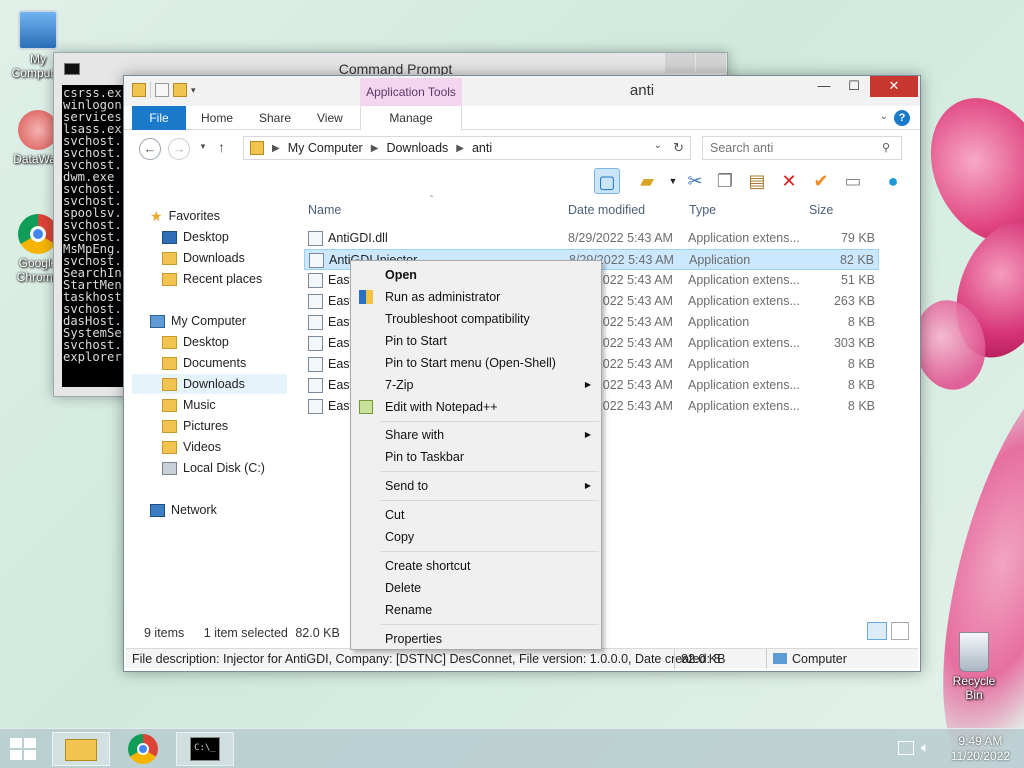 The height and width of the screenshot is (768, 1024). I want to click on menu-rename: Rename, so click(476, 610).